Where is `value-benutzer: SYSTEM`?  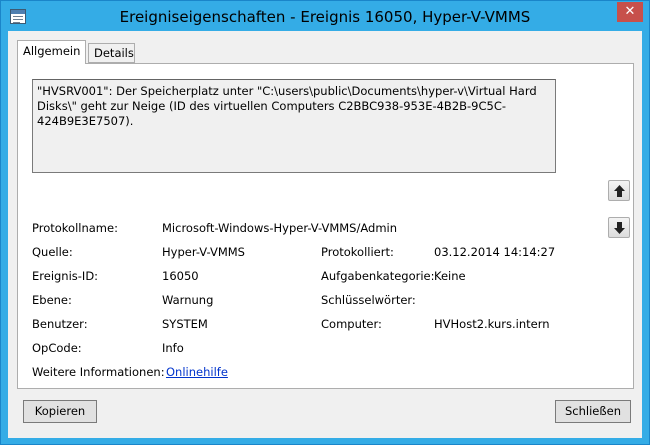
value-benutzer: SYSTEM is located at coordinates (185, 324).